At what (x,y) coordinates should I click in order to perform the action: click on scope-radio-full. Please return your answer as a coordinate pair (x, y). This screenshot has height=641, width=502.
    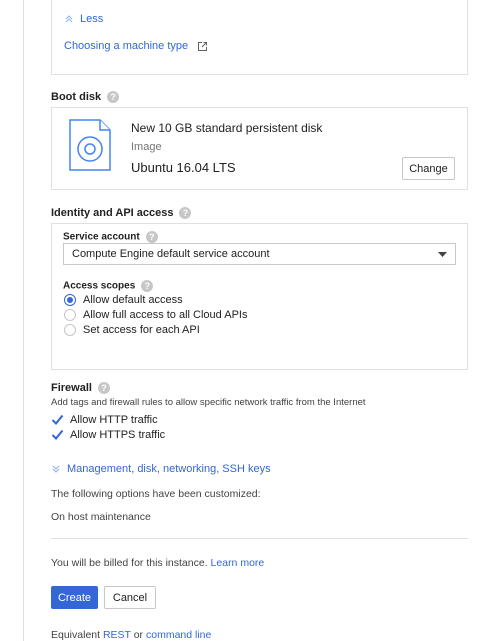
    Looking at the image, I should click on (70, 315).